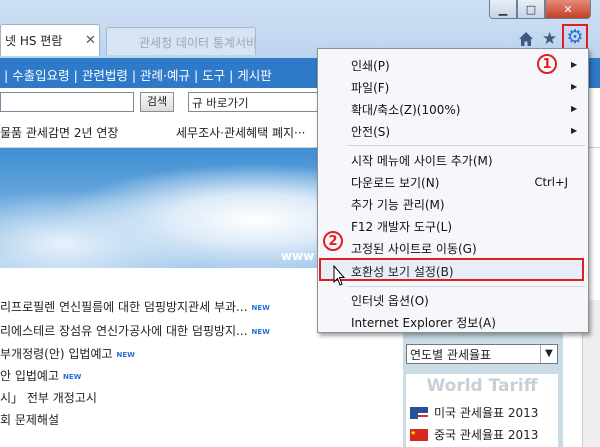  I want to click on menu-item-print: 인쇄(P), so click(370, 65).